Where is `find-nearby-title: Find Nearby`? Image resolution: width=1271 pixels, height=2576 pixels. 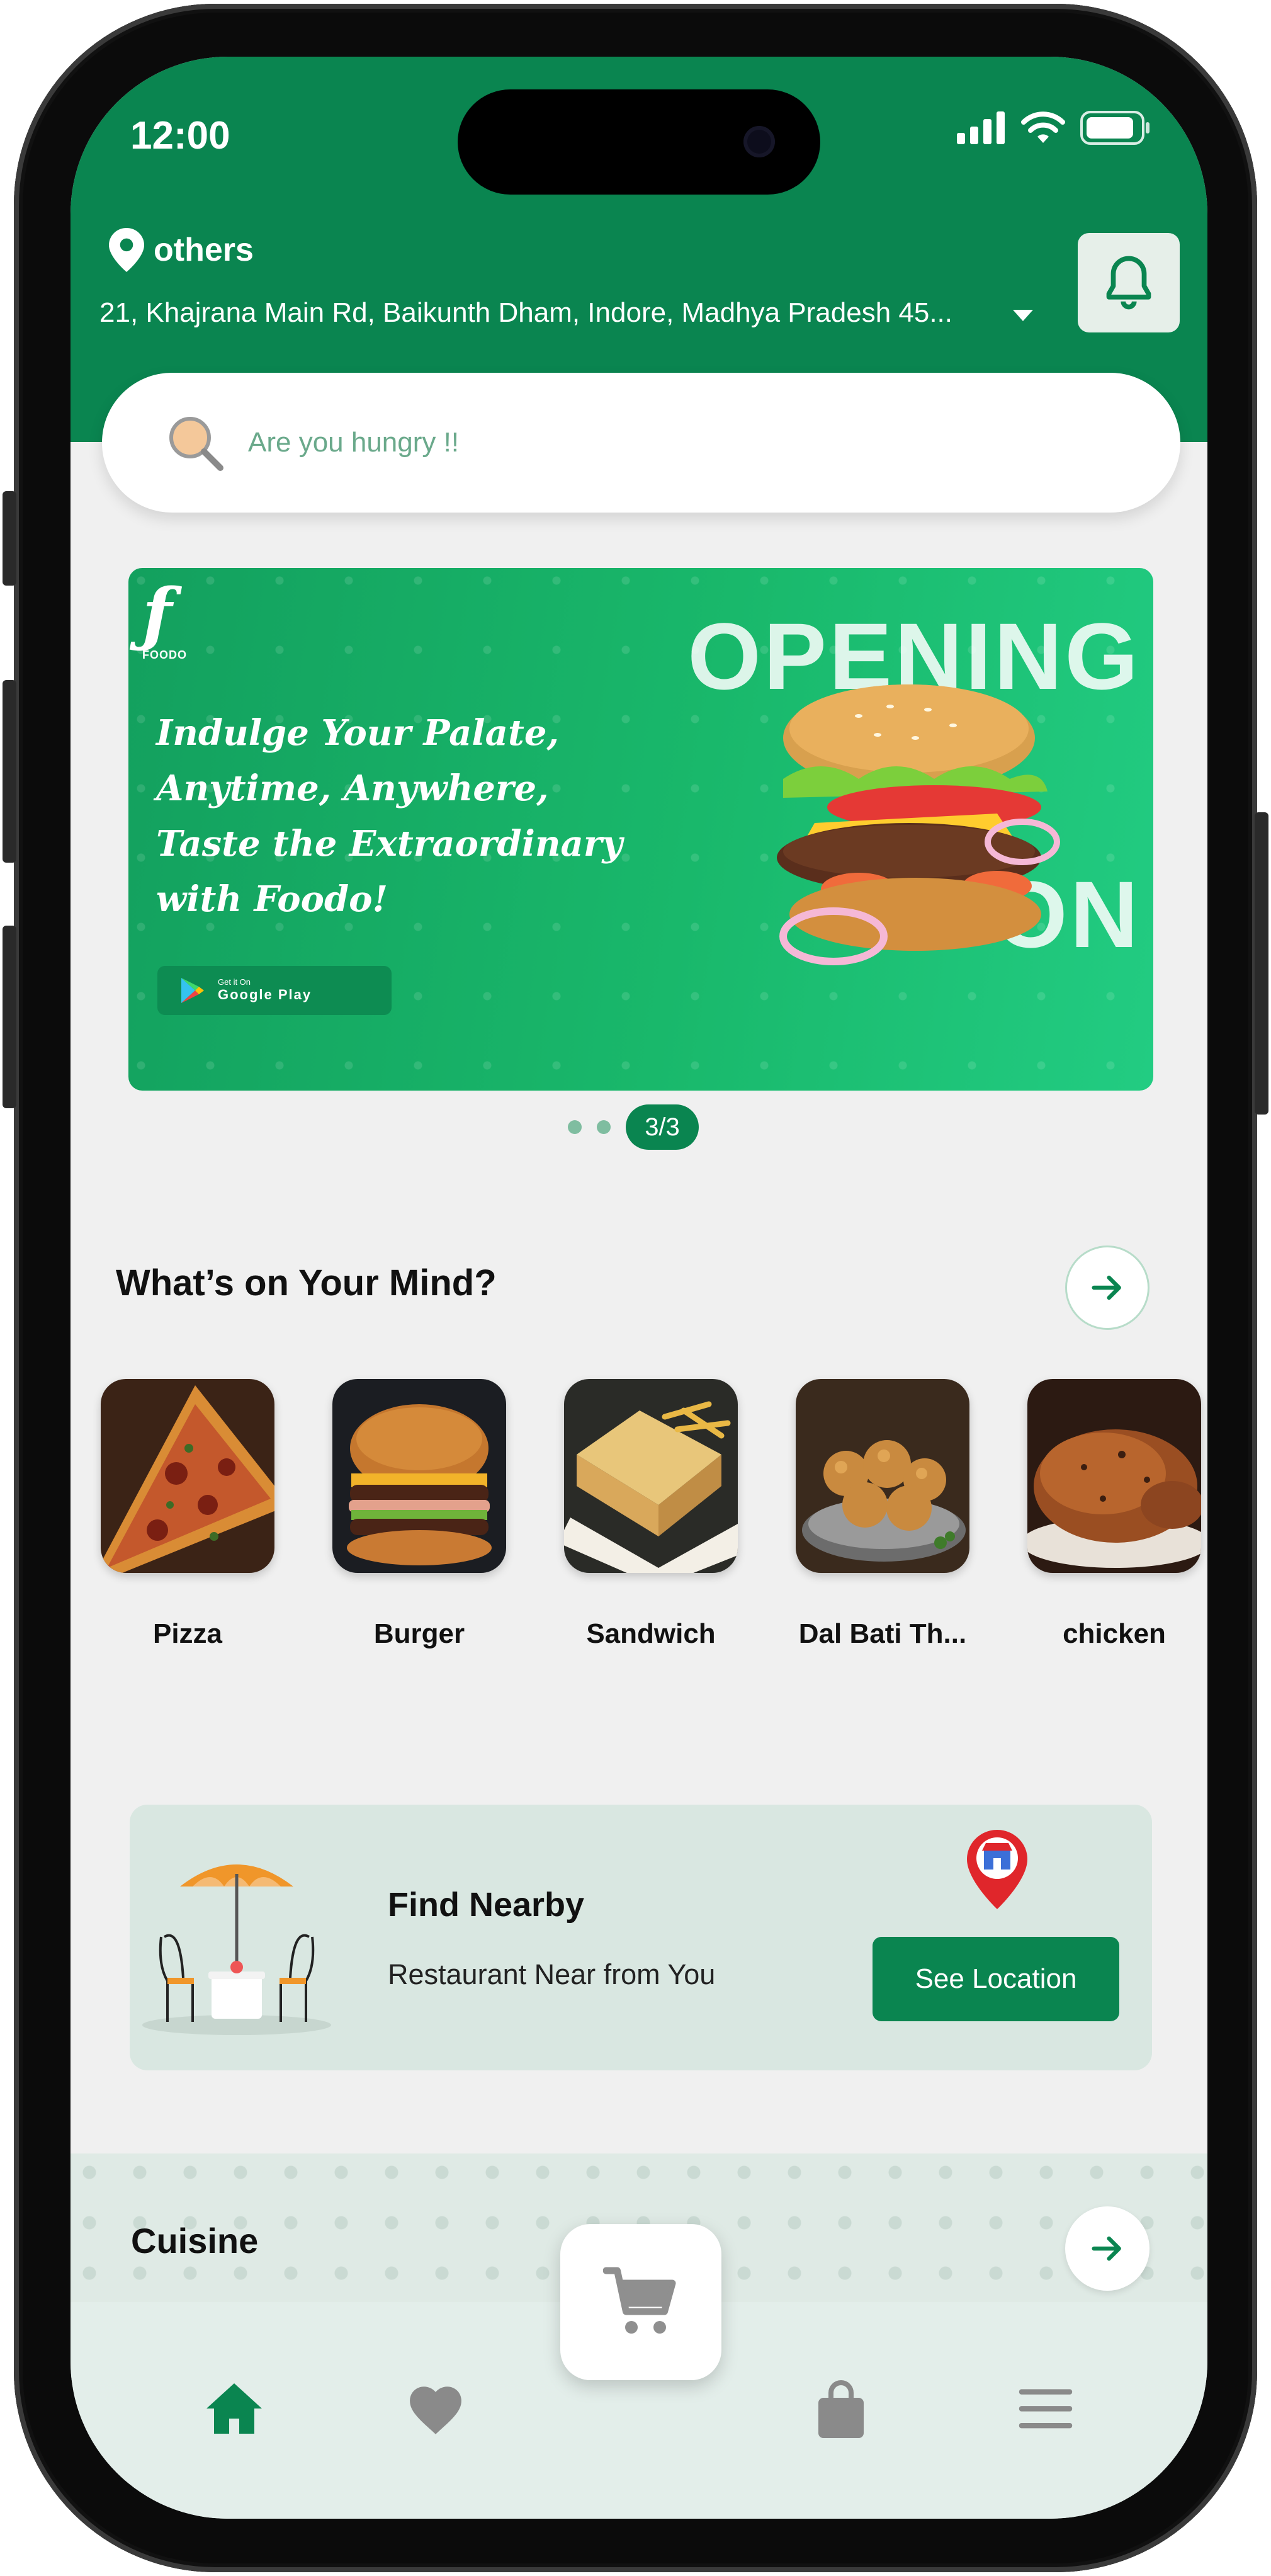 find-nearby-title: Find Nearby is located at coordinates (486, 1905).